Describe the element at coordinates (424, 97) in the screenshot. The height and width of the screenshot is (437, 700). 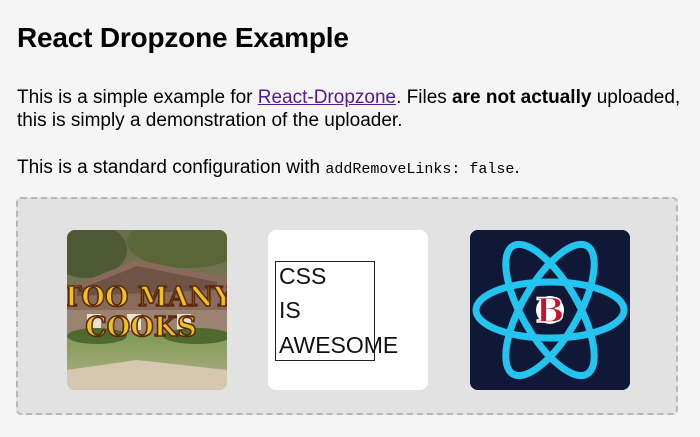
I see `intro-middle: . Files` at that location.